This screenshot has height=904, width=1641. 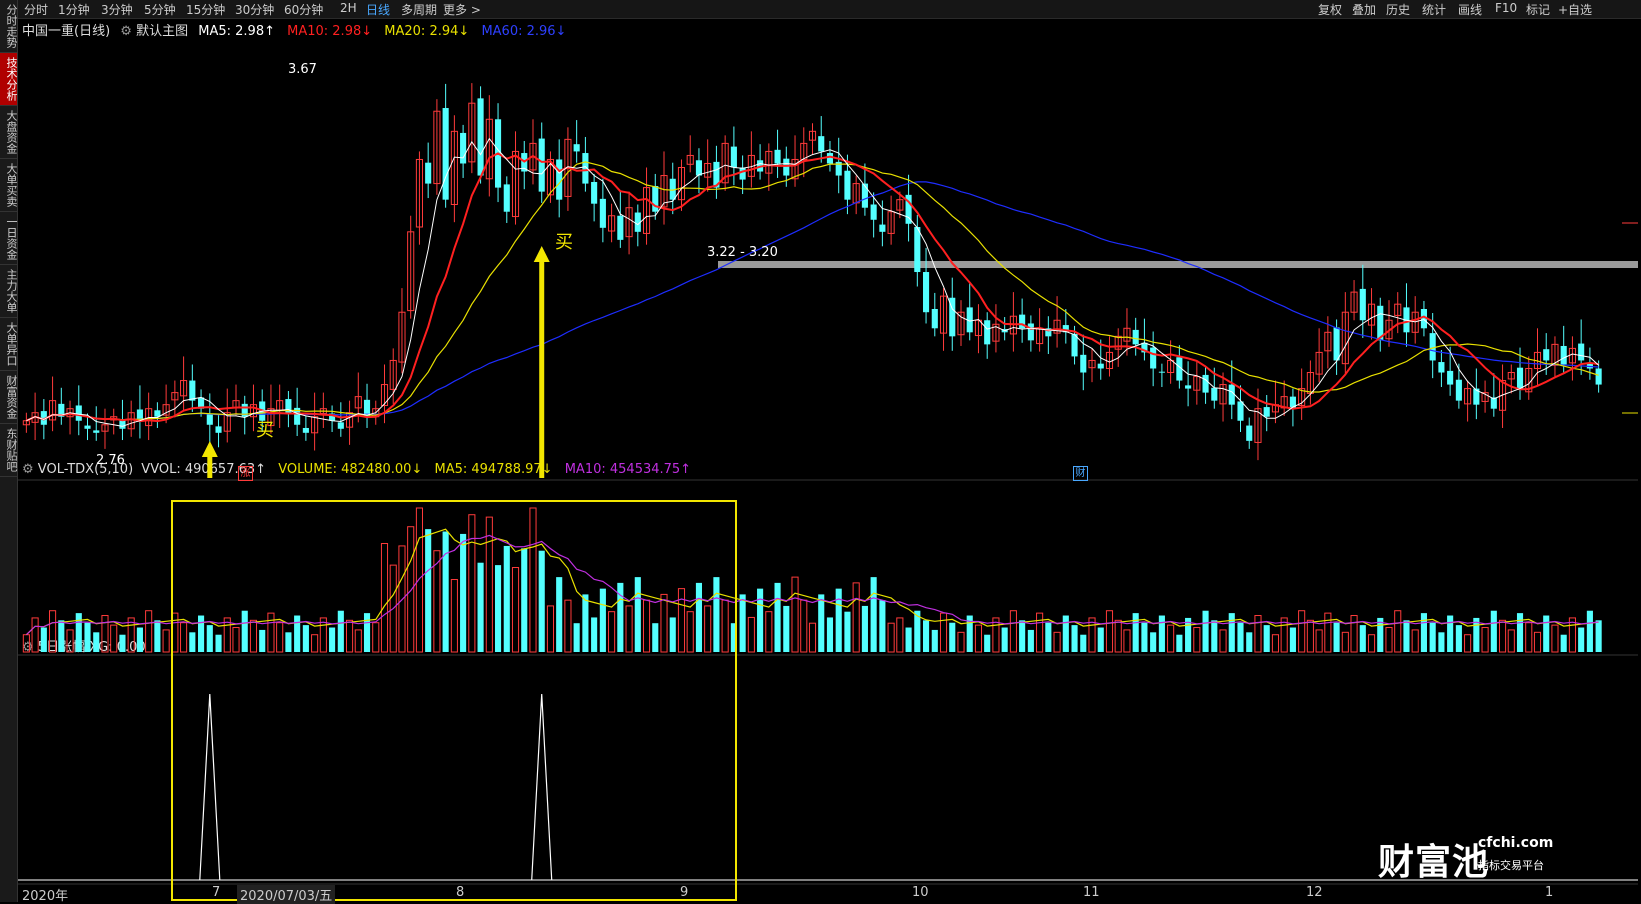 I want to click on sidebar-item-wealth-funds: 财富资金, so click(x=9, y=397).